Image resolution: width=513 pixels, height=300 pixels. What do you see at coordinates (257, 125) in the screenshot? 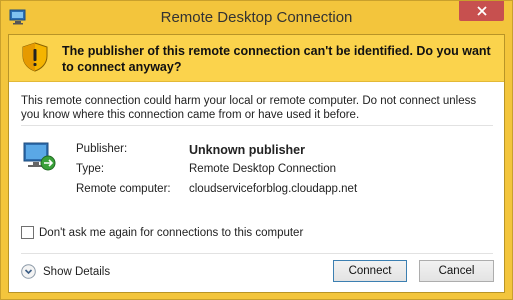
I see `divider` at bounding box center [257, 125].